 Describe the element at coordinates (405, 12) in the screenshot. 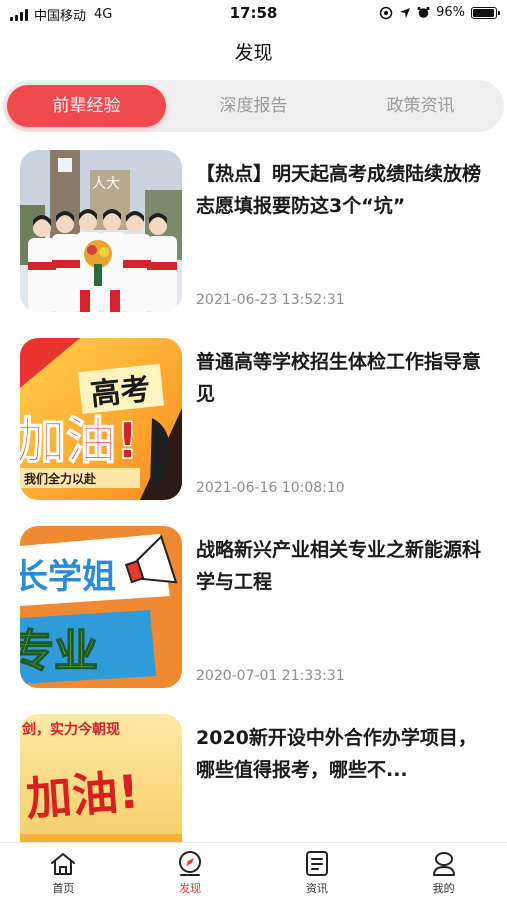

I see `location-icon` at that location.